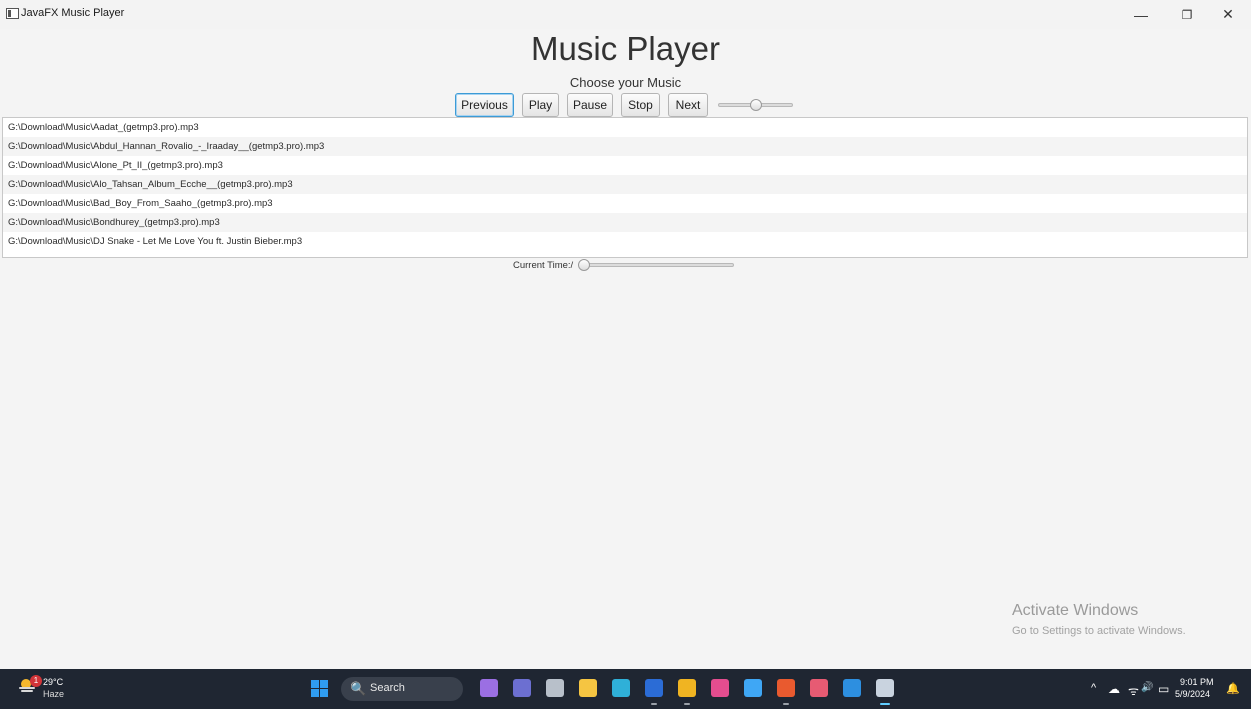 The image size is (1251, 709). What do you see at coordinates (590, 105) in the screenshot?
I see `pause-button: Pause` at bounding box center [590, 105].